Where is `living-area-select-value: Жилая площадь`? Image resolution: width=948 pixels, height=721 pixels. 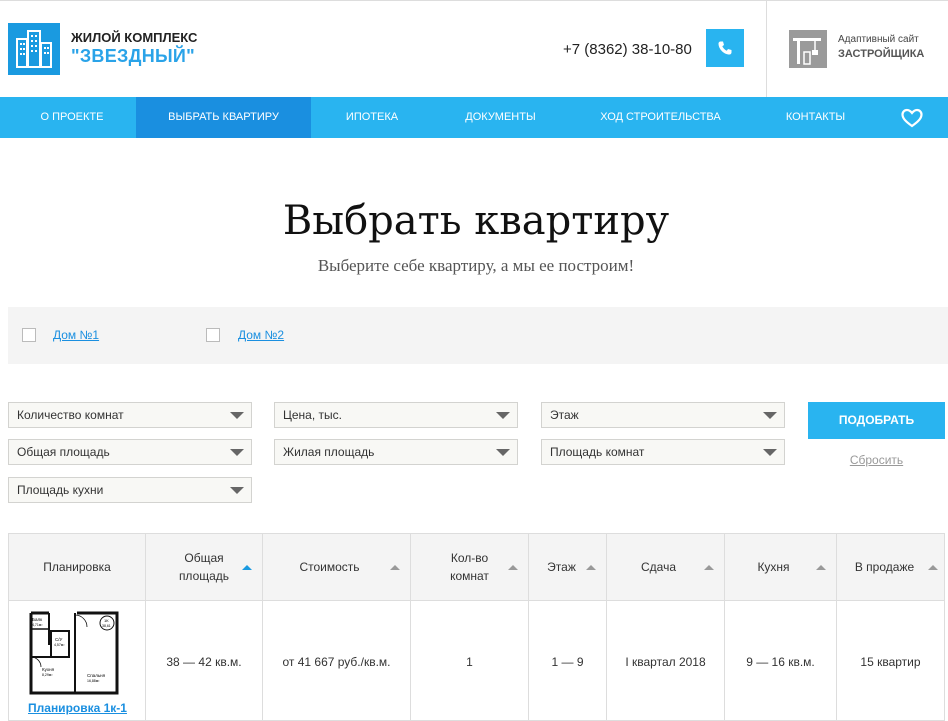
living-area-select-value: Жилая площадь is located at coordinates (329, 452).